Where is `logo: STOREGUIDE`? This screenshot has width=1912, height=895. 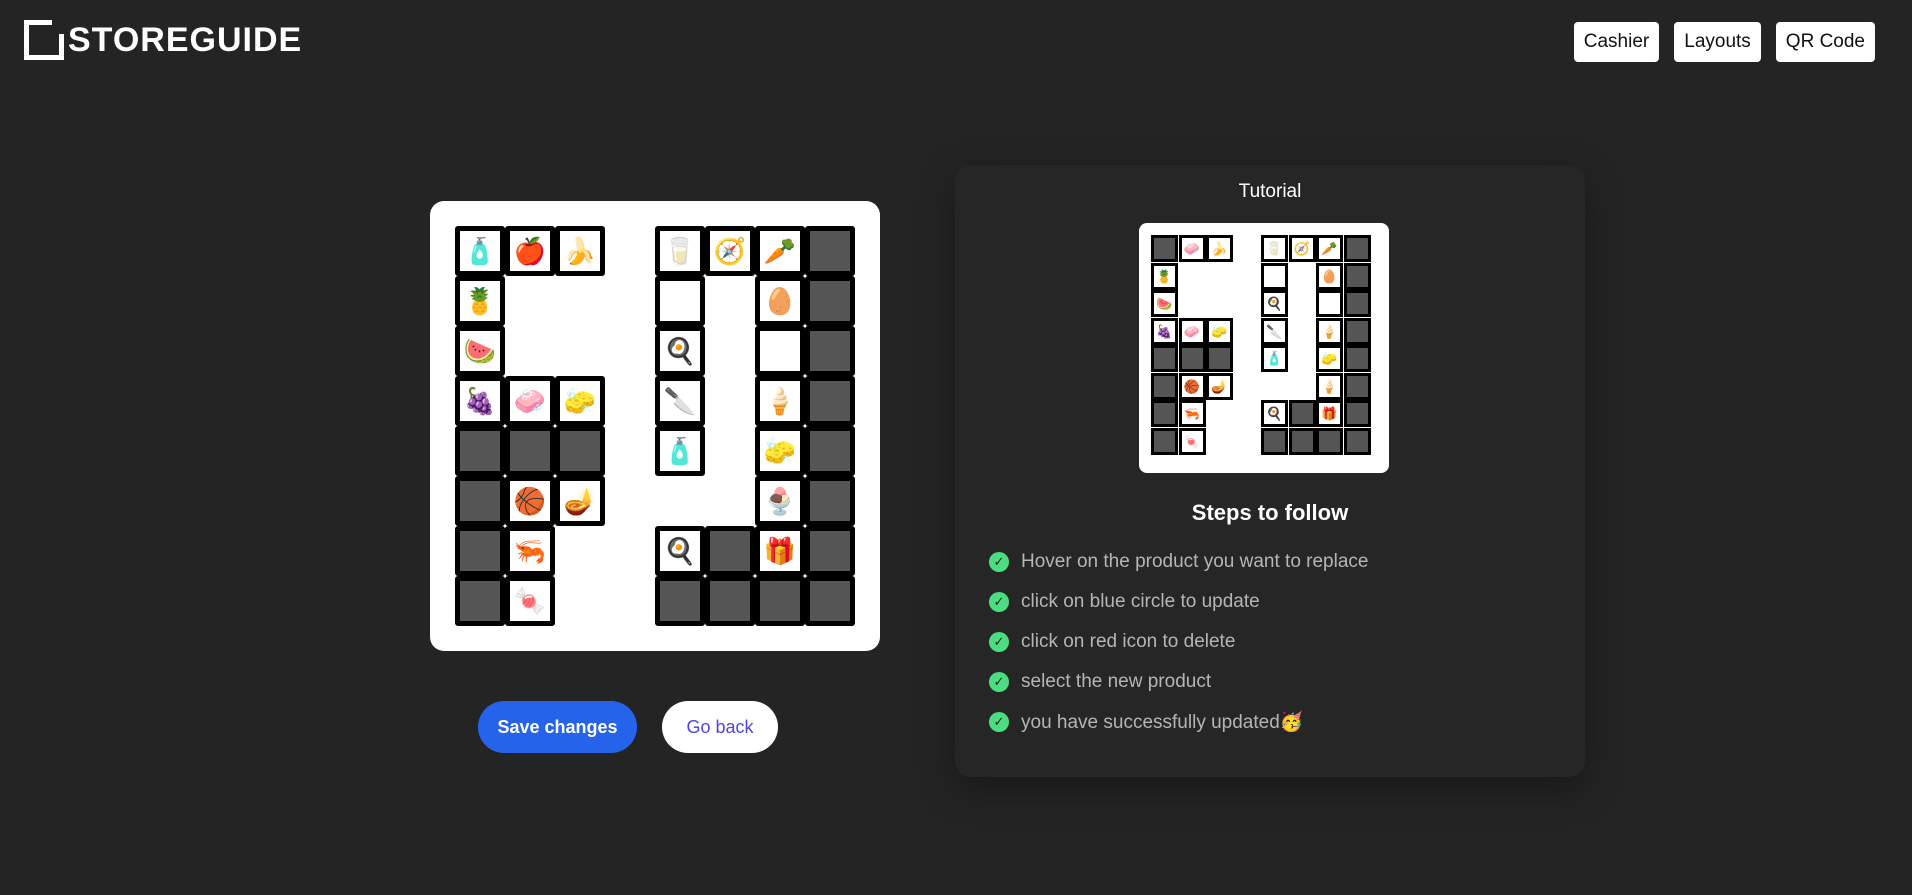
logo: STOREGUIDE is located at coordinates (163, 40).